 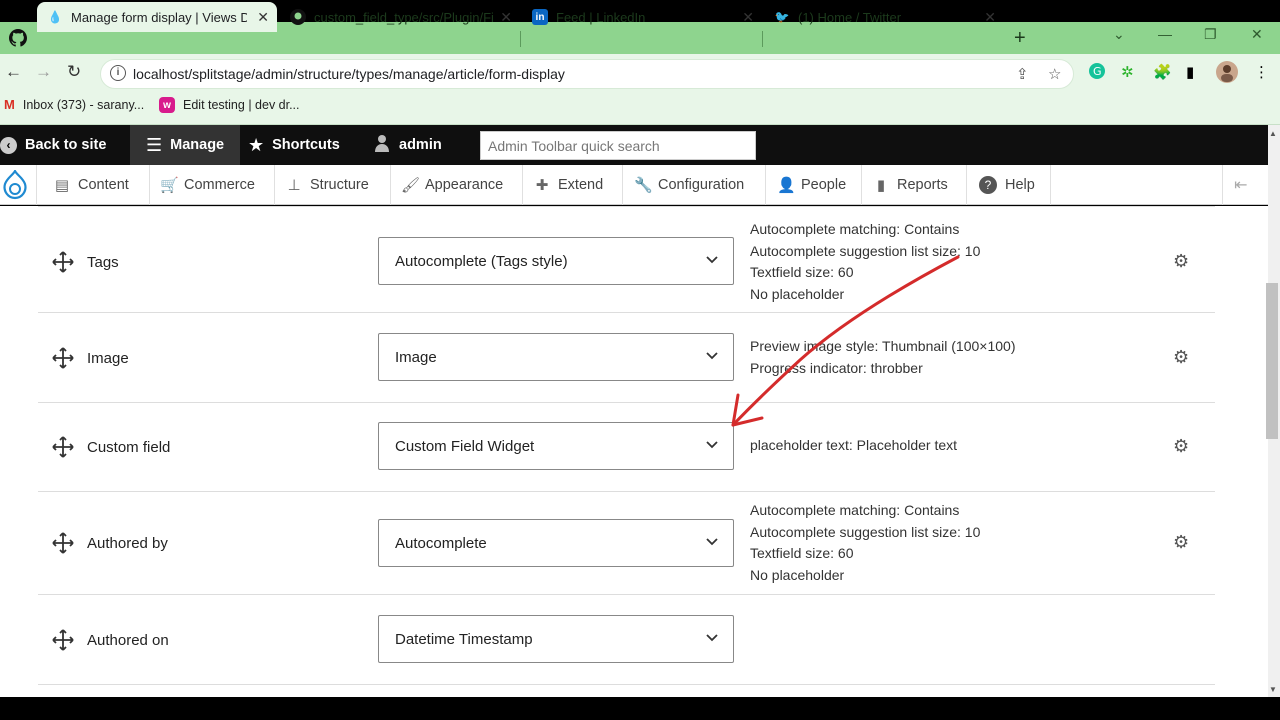 What do you see at coordinates (128, 640) in the screenshot?
I see `field-label: Authored on` at bounding box center [128, 640].